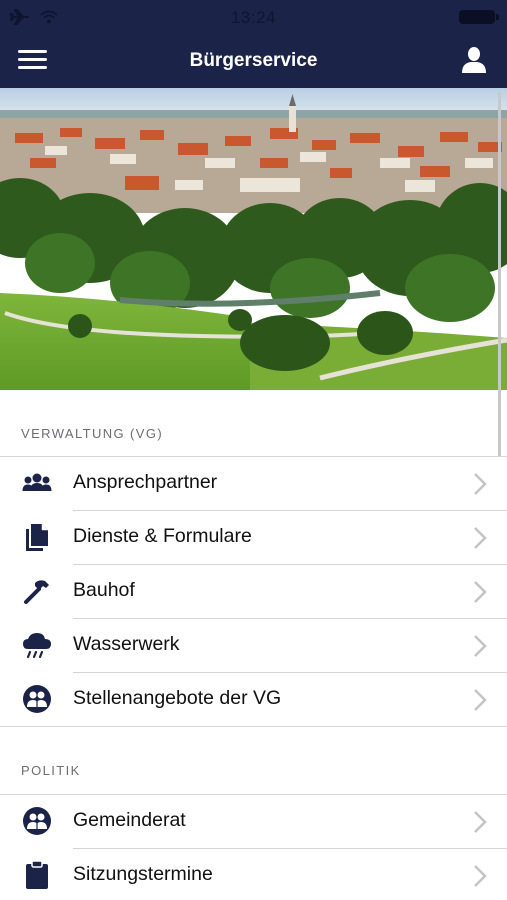  I want to click on list-item-label: Sitzungstermine, so click(143, 874).